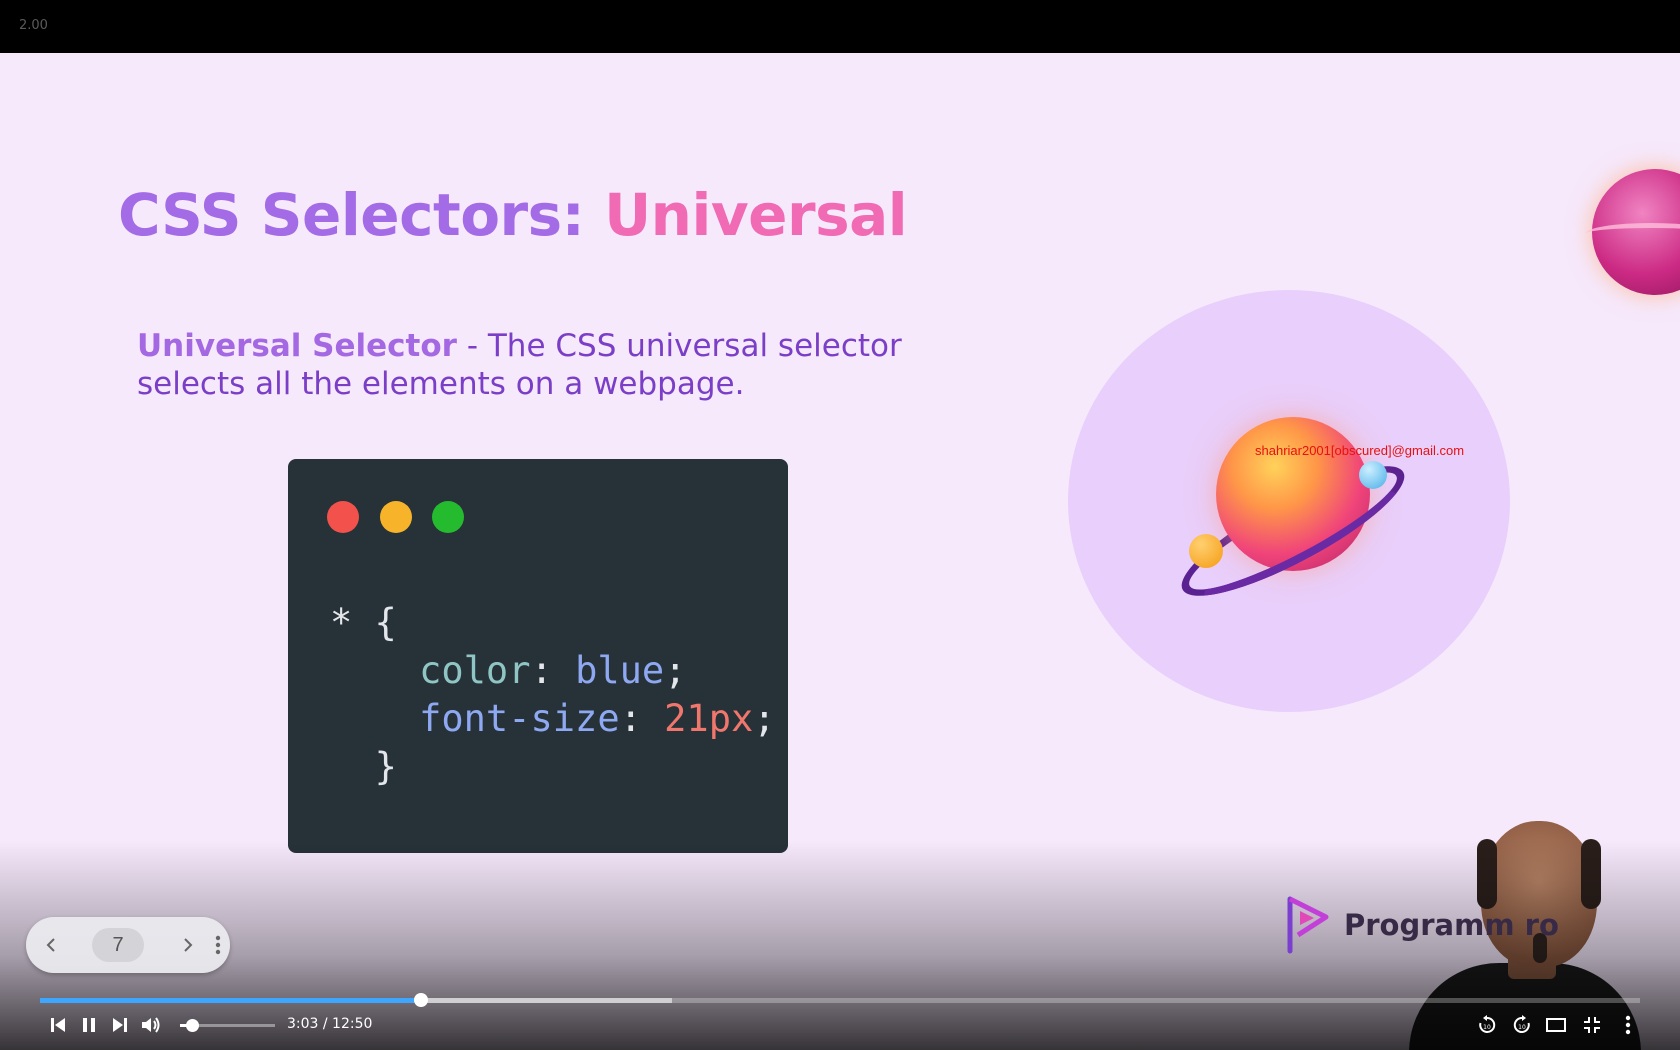  Describe the element at coordinates (385, 766) in the screenshot. I see `code-line-close: }` at that location.